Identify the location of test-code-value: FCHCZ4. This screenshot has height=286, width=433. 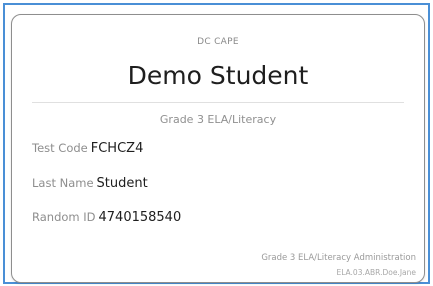
(117, 148).